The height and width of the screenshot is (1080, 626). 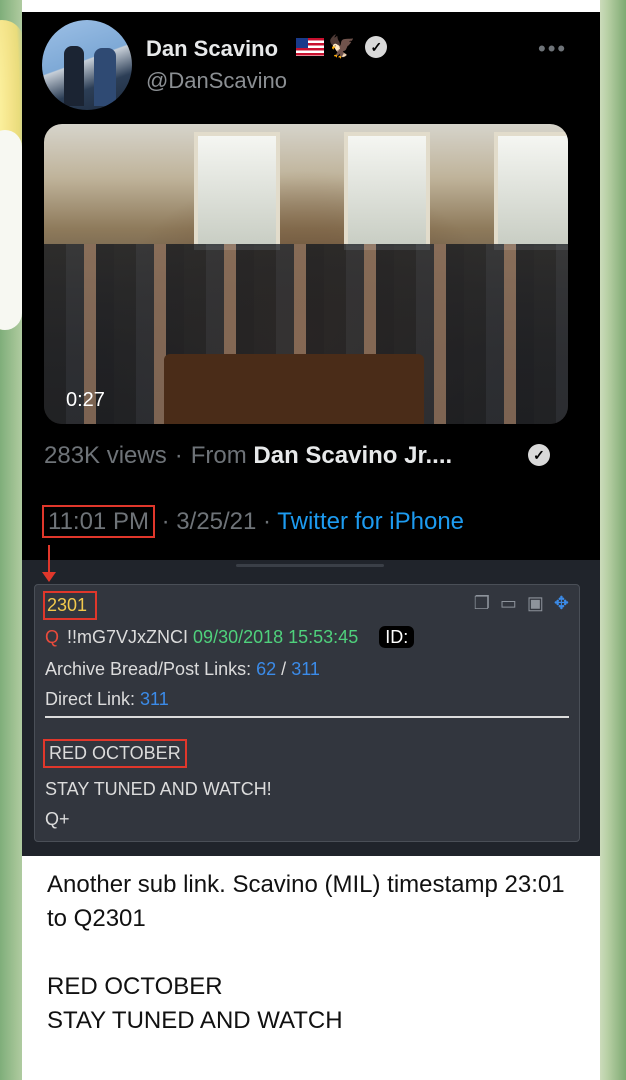 I want to click on q-post-text-line: RED OCTOBER, so click(x=115, y=753).